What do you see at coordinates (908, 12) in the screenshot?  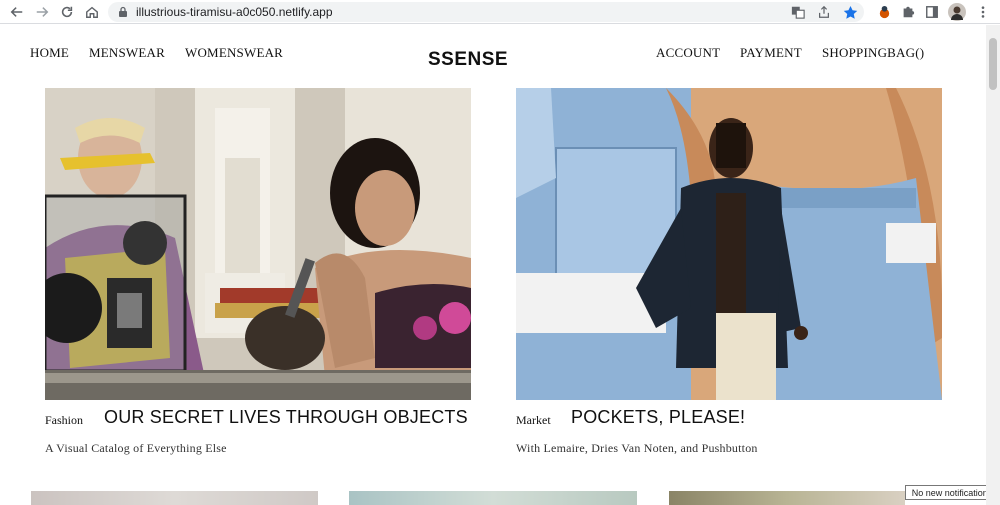 I see `puzzle-icon` at bounding box center [908, 12].